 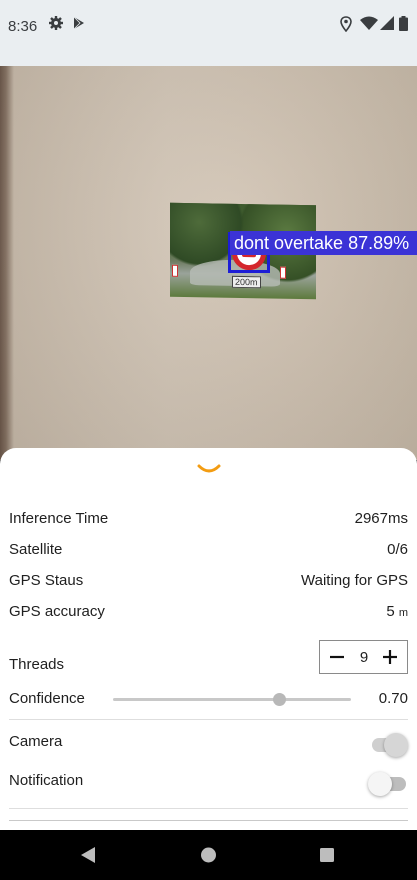 What do you see at coordinates (46, 580) in the screenshot?
I see `row-label: GPS Staus` at bounding box center [46, 580].